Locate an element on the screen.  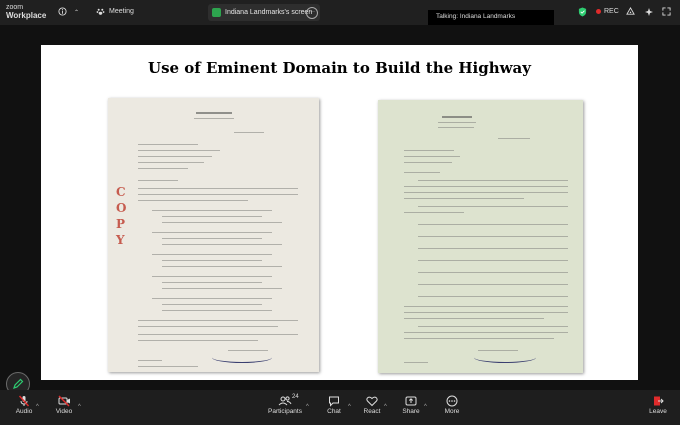
rec-label: REC is located at coordinates (611, 11).